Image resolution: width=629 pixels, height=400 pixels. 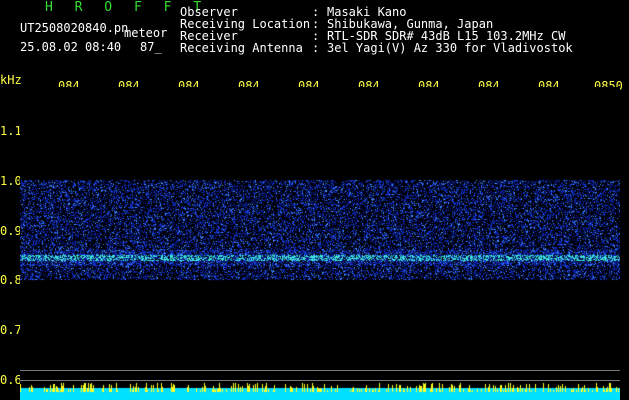 I want to click on filename-label: UT2508020840.pn, so click(x=74, y=28).